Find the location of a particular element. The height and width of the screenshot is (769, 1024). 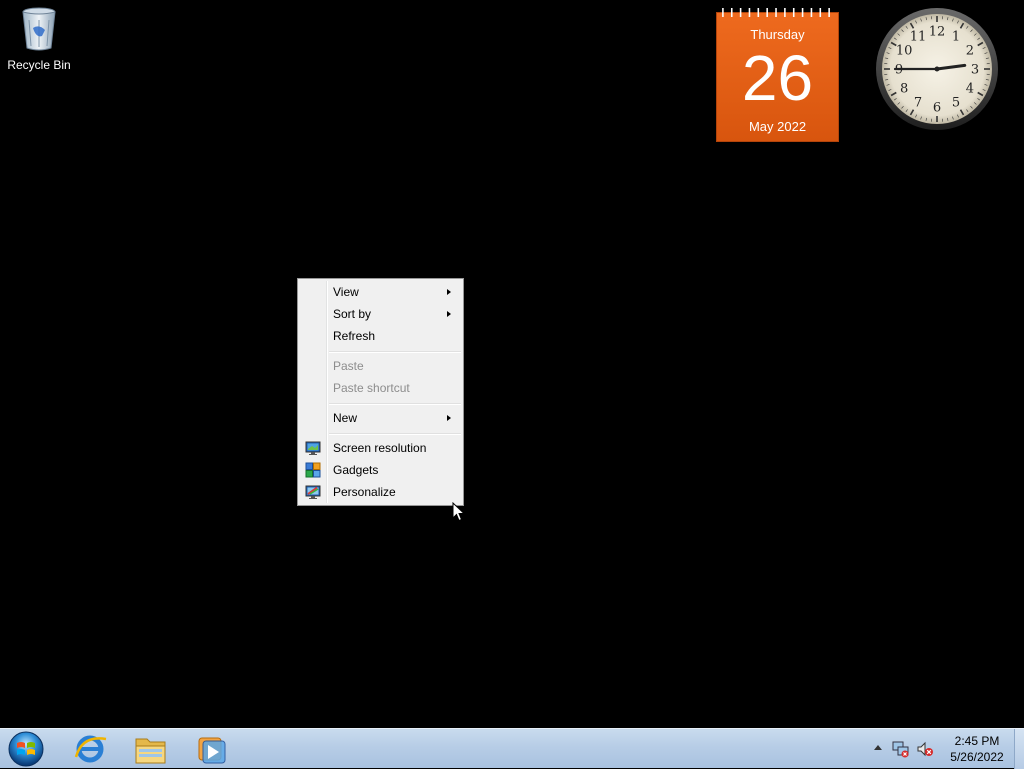

recycle-bin-shortcut: Recycle Bin is located at coordinates (39, 41).